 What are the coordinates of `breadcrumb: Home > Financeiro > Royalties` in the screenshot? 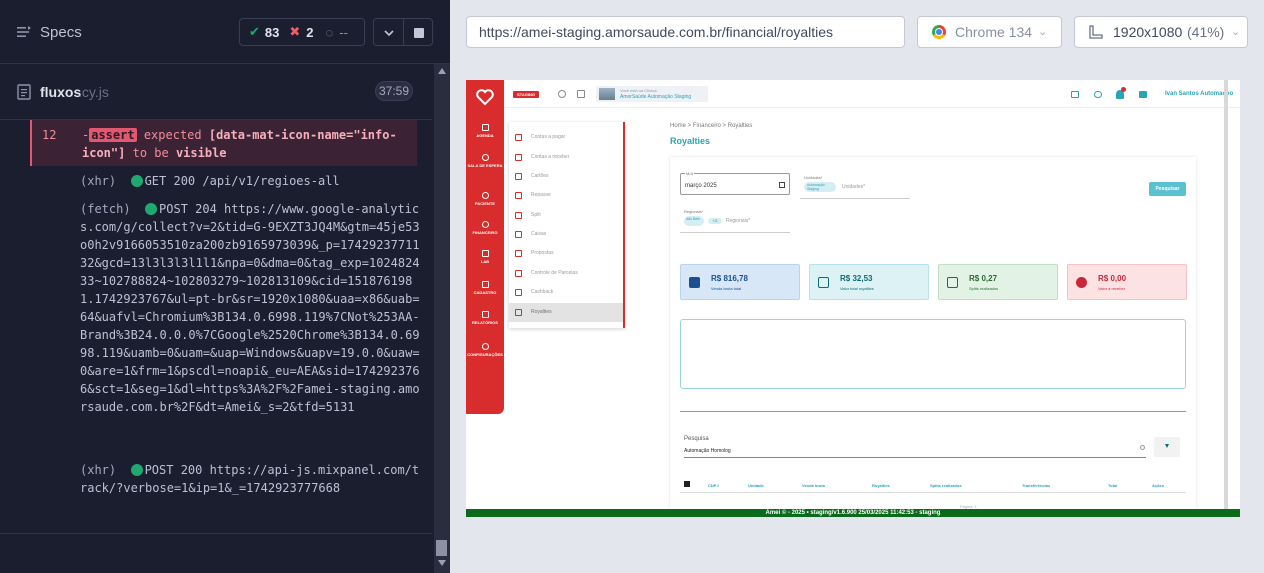 It's located at (711, 126).